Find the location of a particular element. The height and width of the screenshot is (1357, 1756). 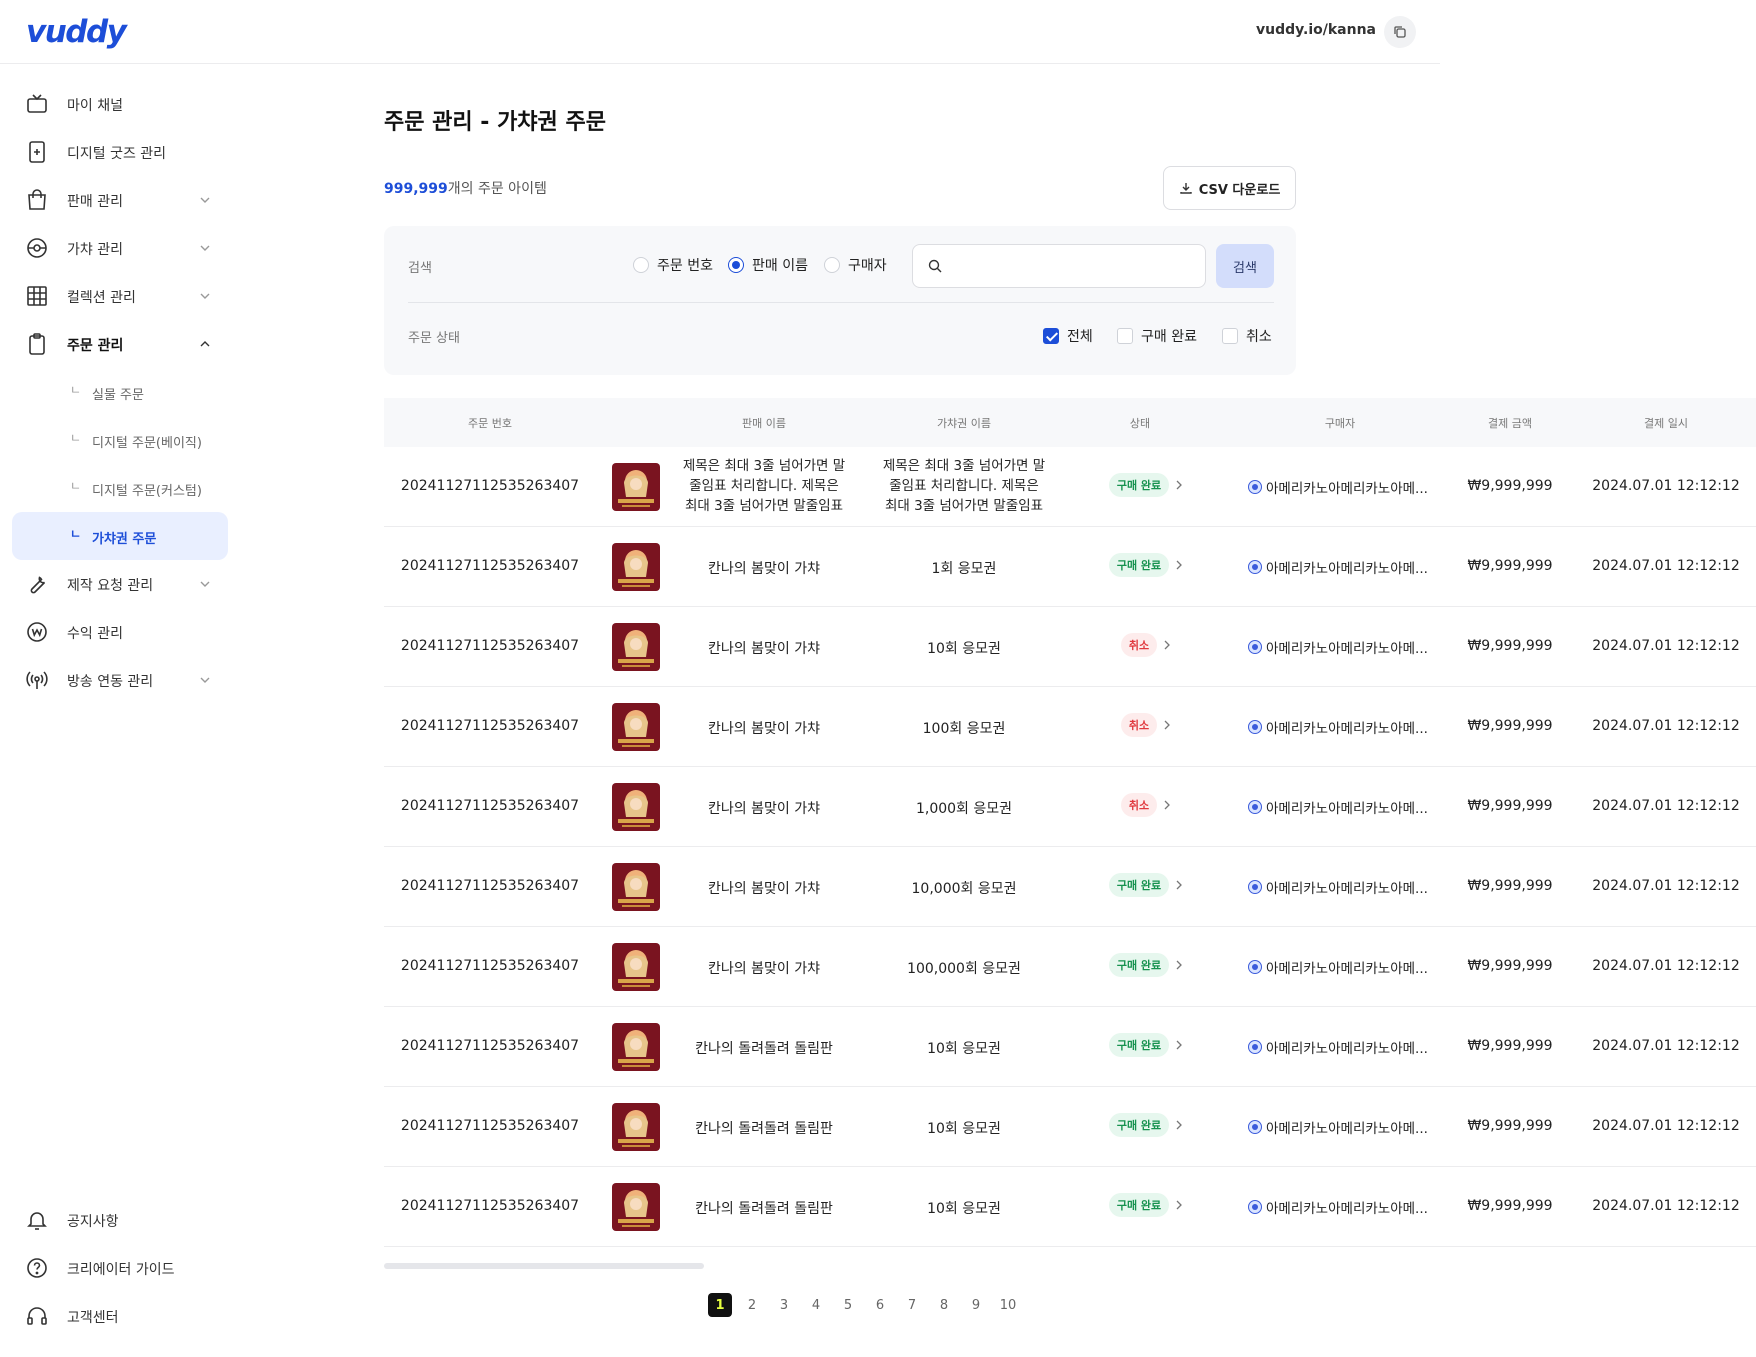

sidebar-subitem-gacha-ticket-orders: ㄴ 가챠권 주문 is located at coordinates (120, 536).